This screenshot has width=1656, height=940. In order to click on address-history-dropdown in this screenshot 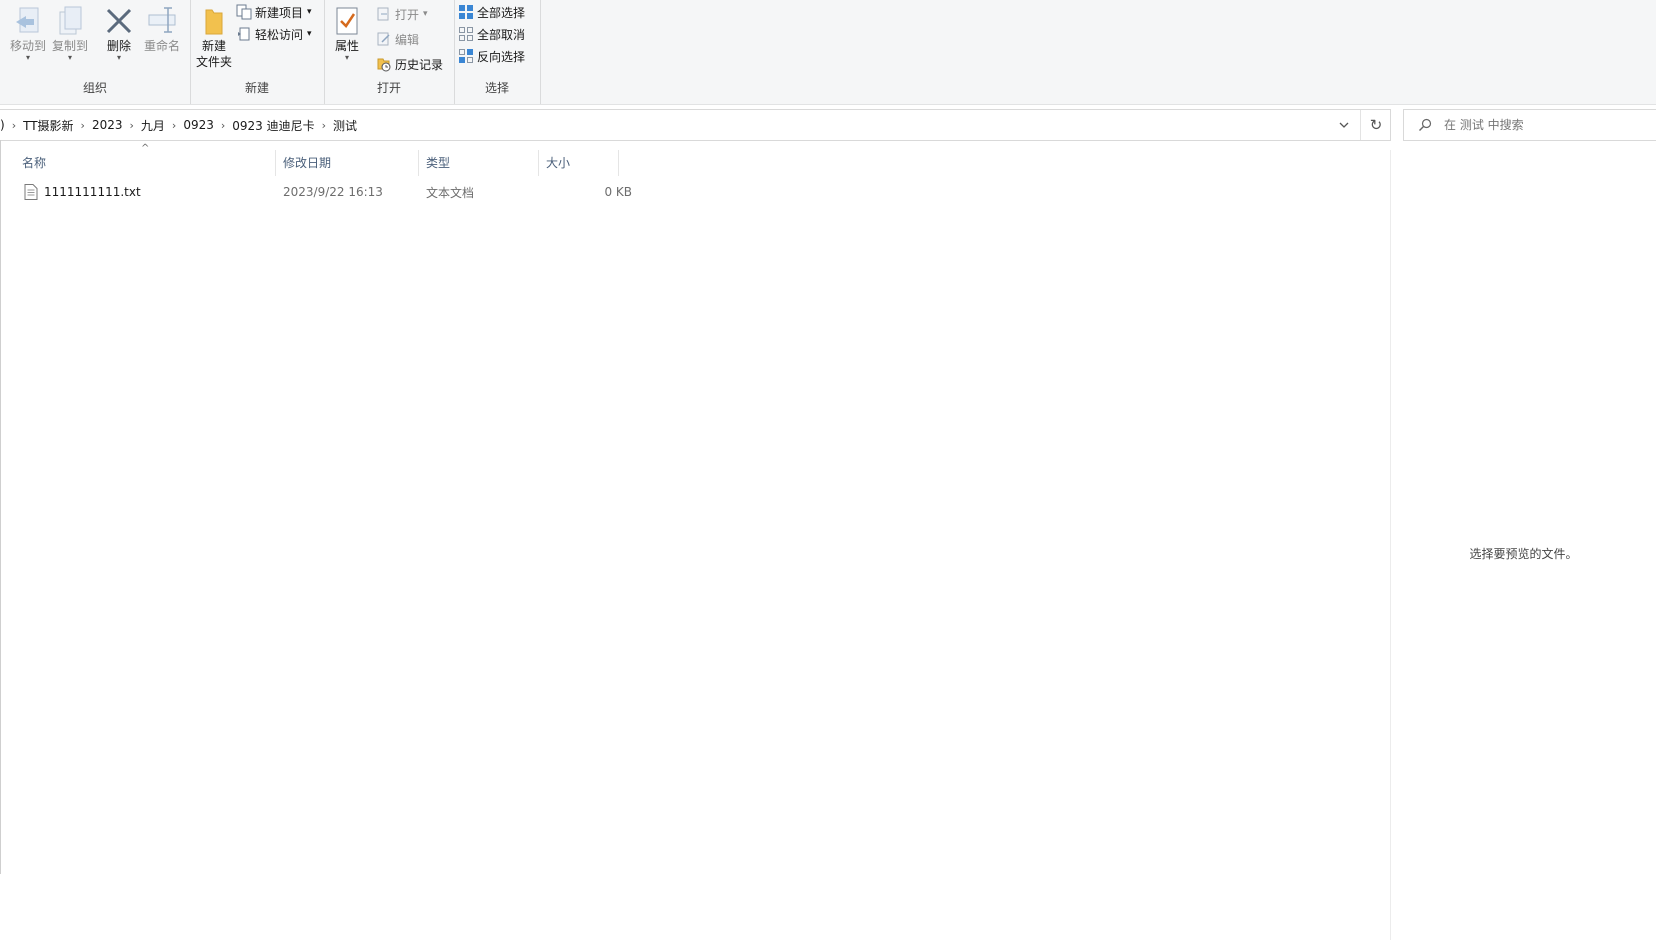, I will do `click(1344, 125)`.